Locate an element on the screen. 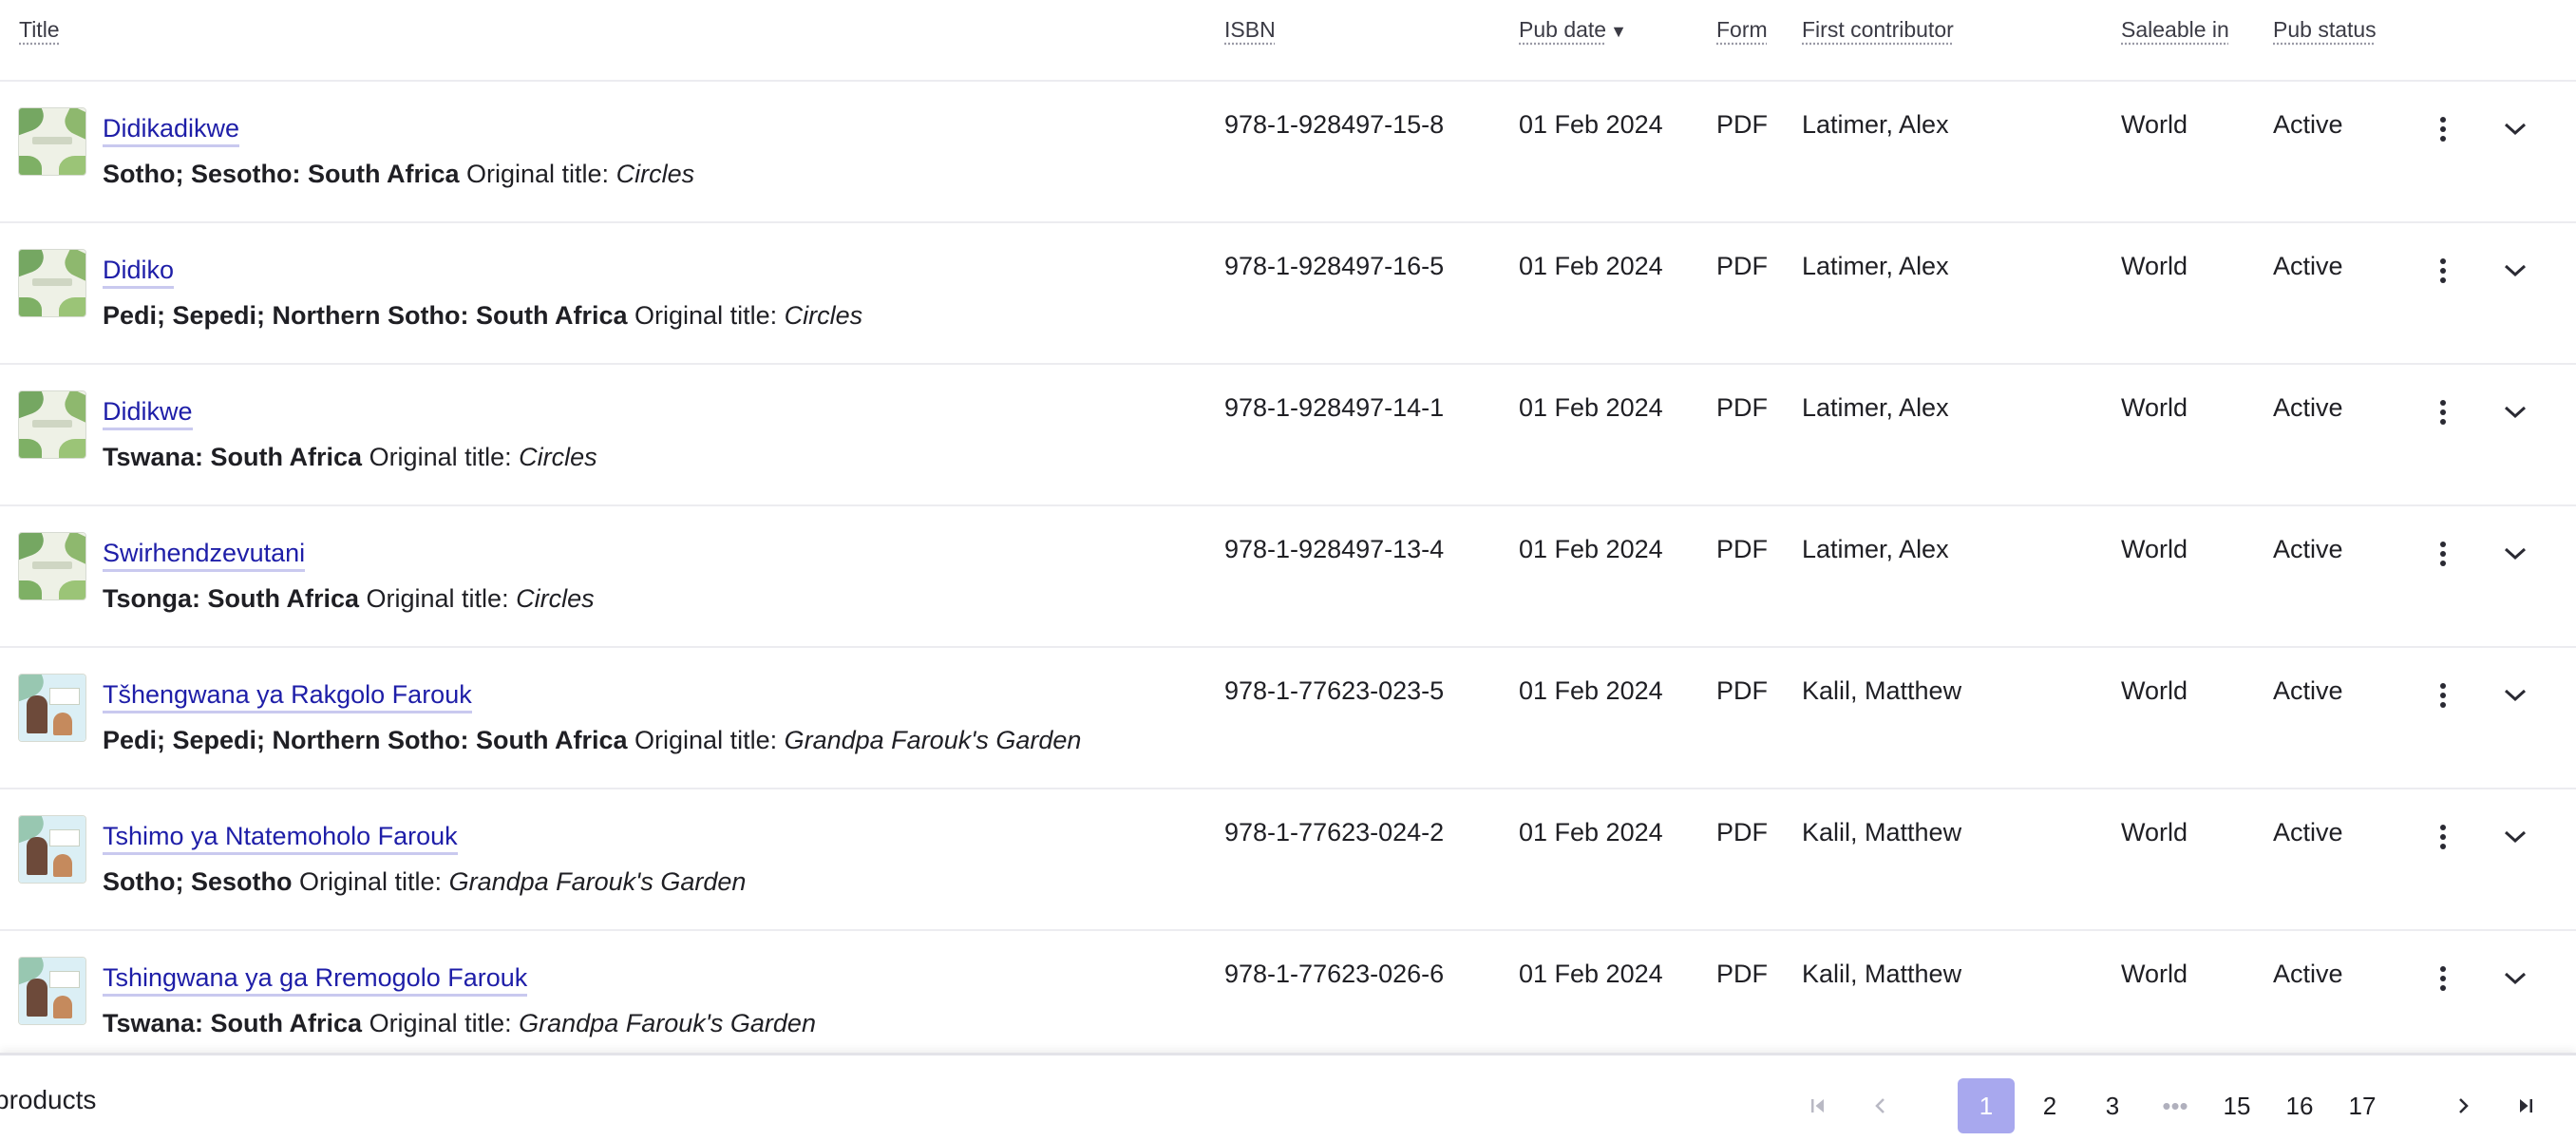  last-page-button is located at coordinates (2526, 1105).